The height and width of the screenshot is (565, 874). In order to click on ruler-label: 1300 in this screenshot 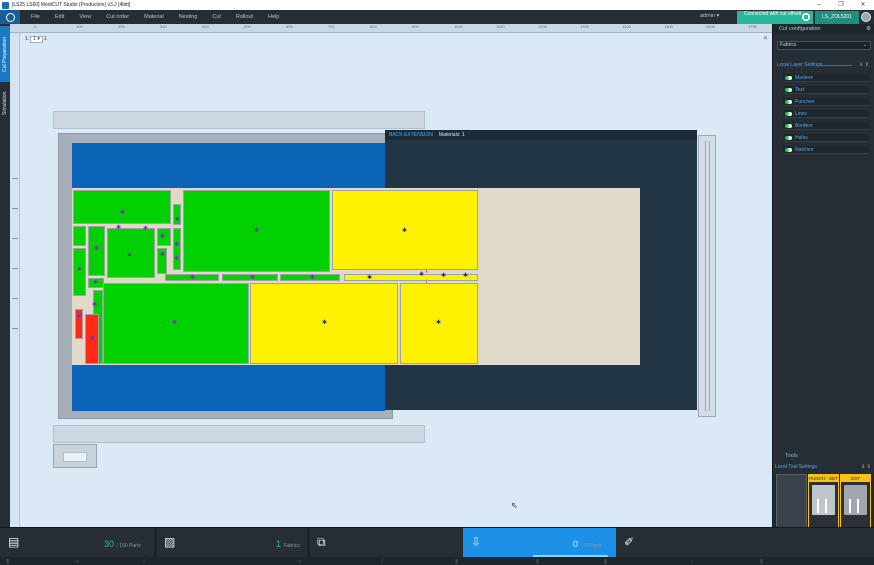, I will do `click(584, 26)`.